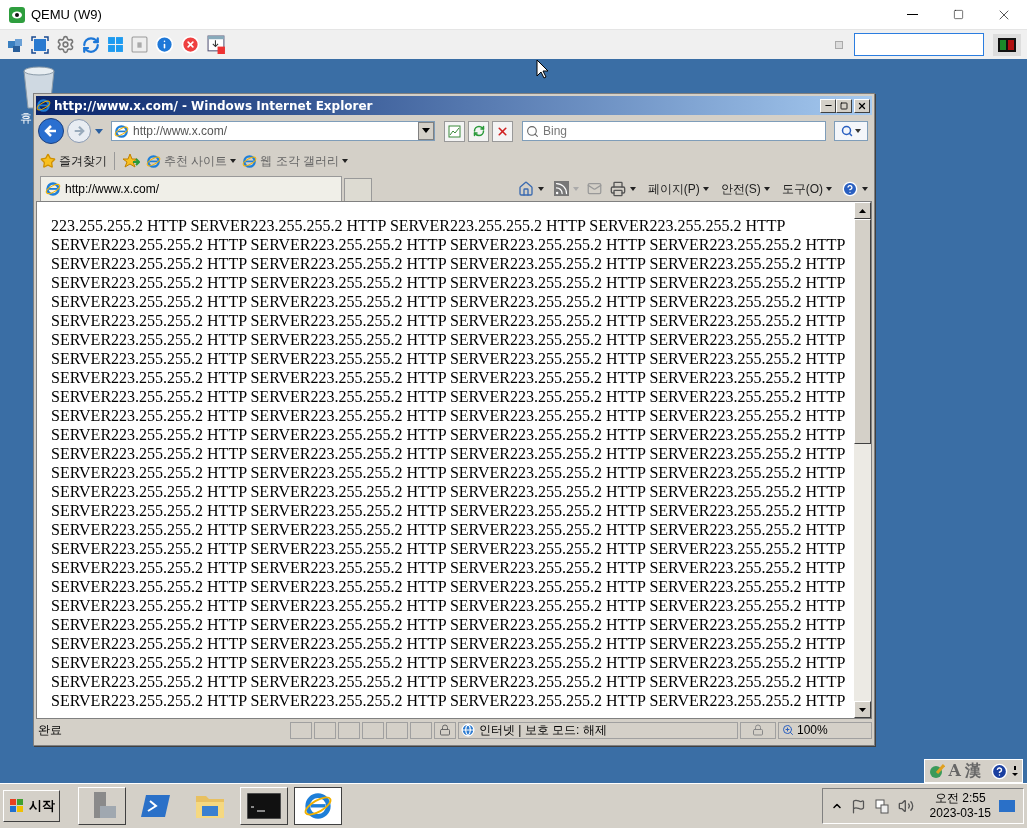 This screenshot has height=828, width=1027. Describe the element at coordinates (881, 806) in the screenshot. I see `network-icon` at that location.